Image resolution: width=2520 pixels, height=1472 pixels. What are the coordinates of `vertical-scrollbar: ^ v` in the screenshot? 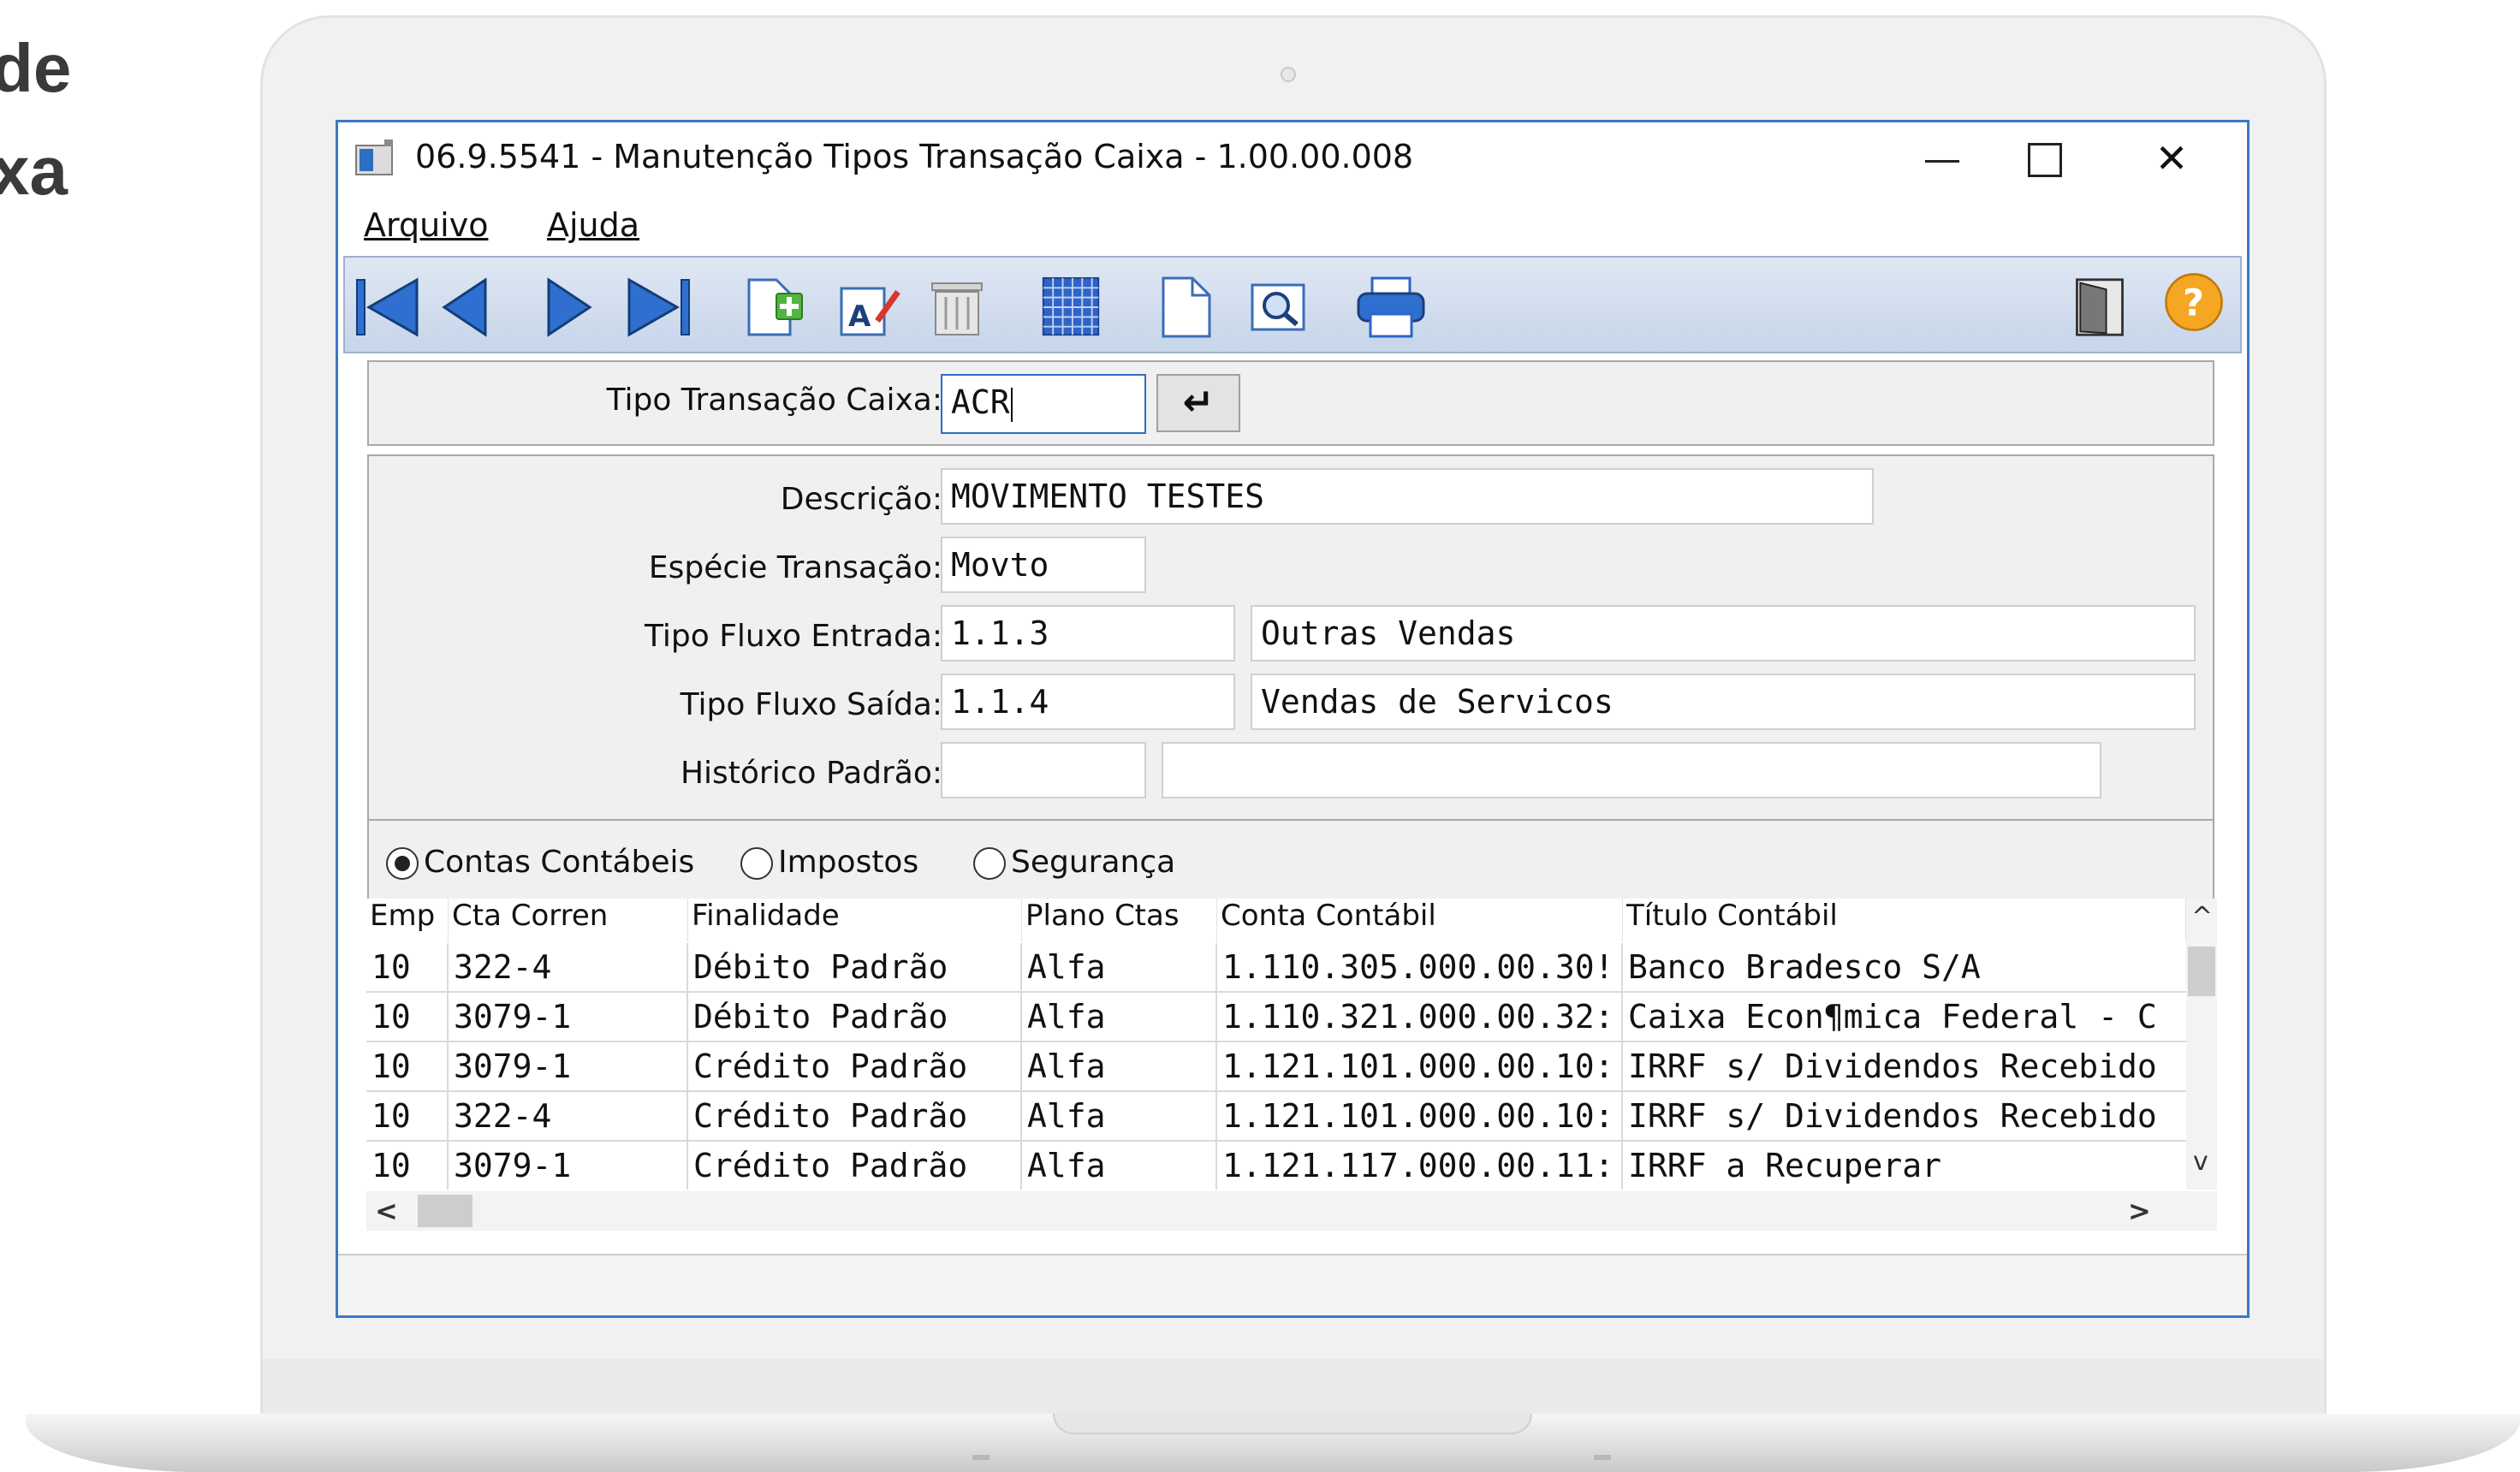 It's located at (2201, 1044).